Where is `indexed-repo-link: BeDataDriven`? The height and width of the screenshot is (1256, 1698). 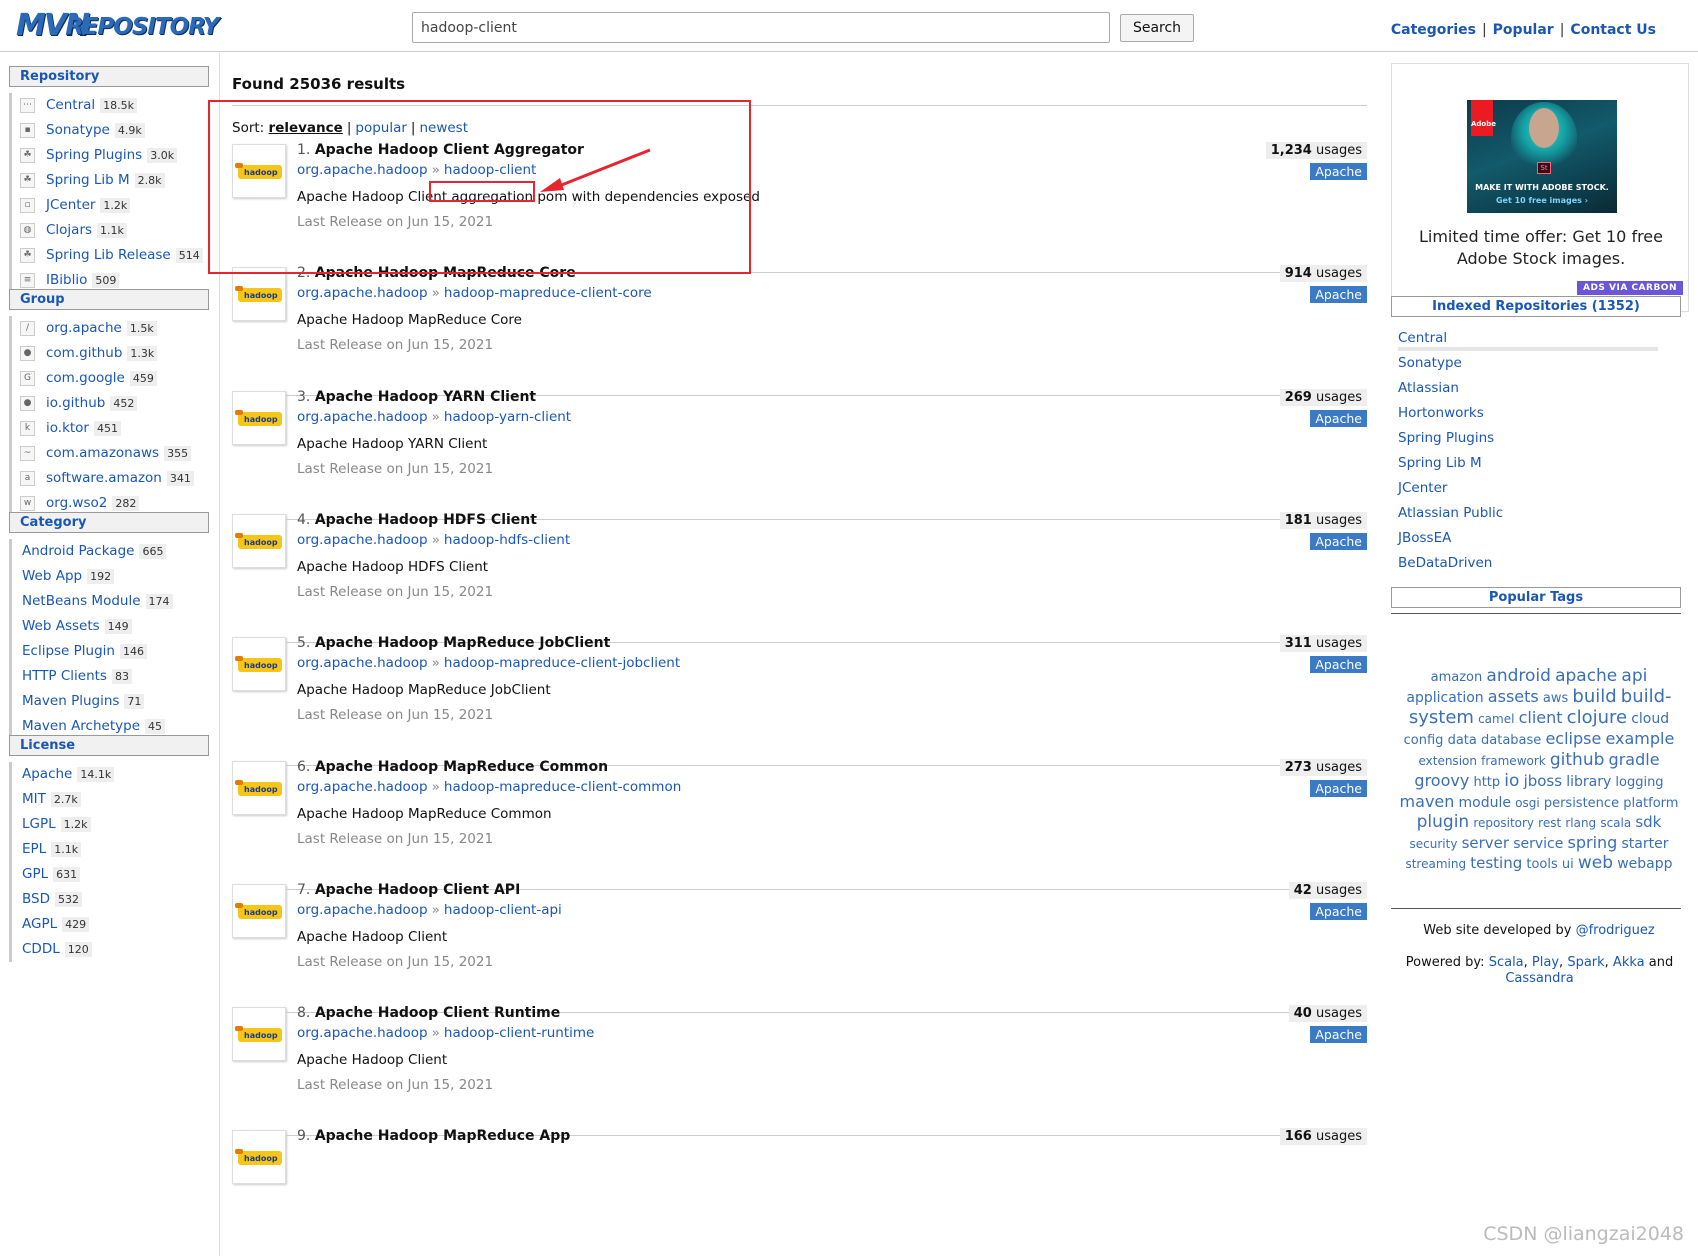 indexed-repo-link: BeDataDriven is located at coordinates (1445, 563).